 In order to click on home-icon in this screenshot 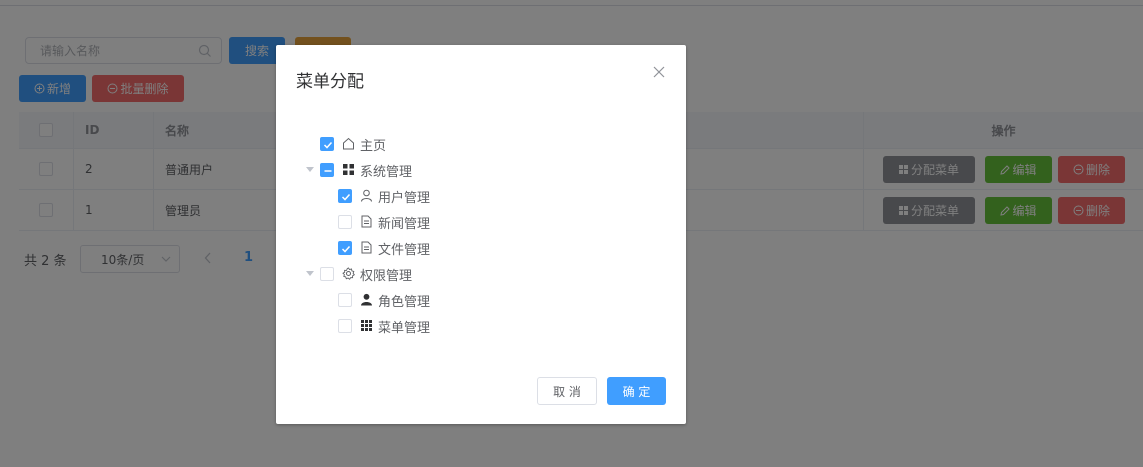, I will do `click(348, 143)`.